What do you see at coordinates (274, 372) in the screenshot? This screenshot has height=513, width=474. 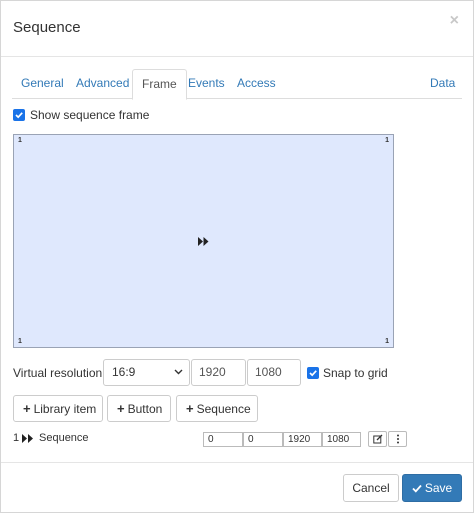 I see `resolution-height-input: 1080` at bounding box center [274, 372].